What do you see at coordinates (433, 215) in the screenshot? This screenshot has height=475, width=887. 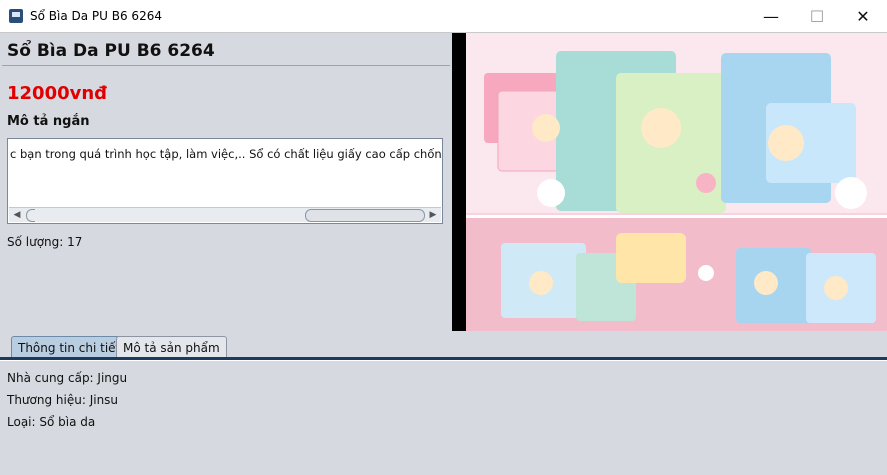 I see `scroll-right-icon: ▶` at bounding box center [433, 215].